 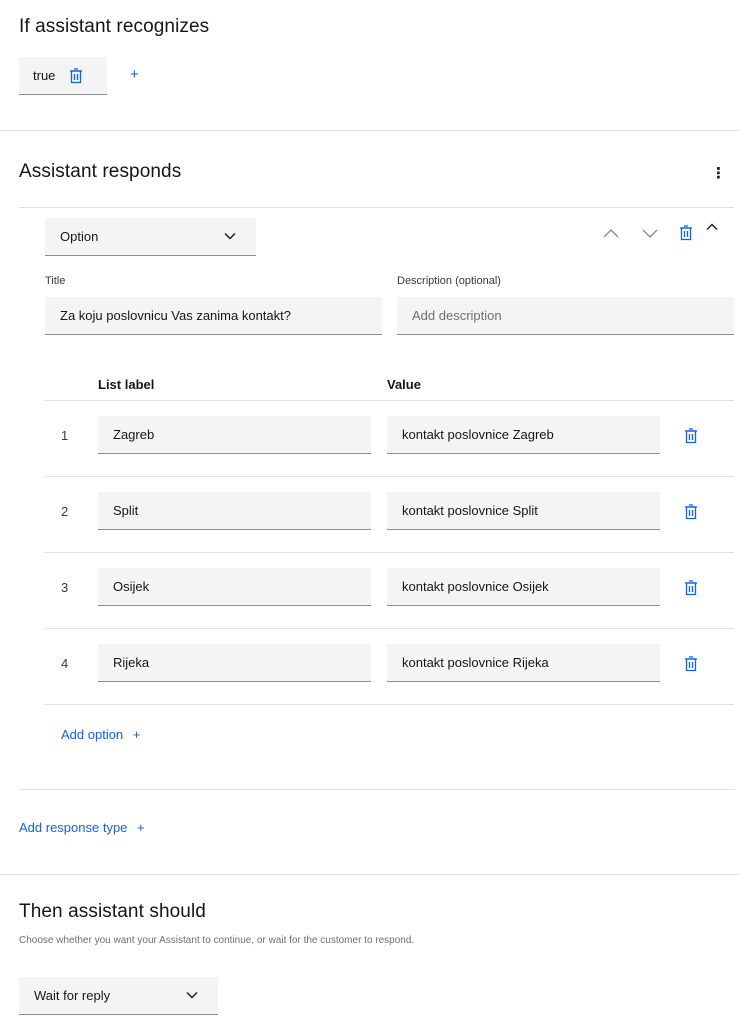 What do you see at coordinates (234, 511) in the screenshot?
I see `list-label-input: Split` at bounding box center [234, 511].